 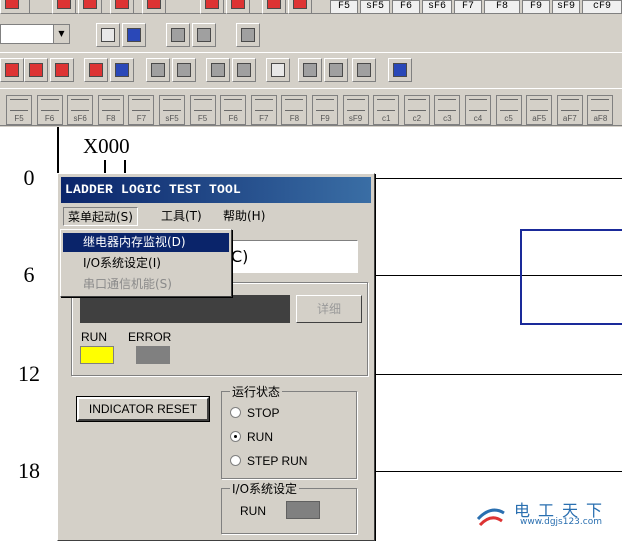 I want to click on function-key-cf9: cF9, so click(x=602, y=7).